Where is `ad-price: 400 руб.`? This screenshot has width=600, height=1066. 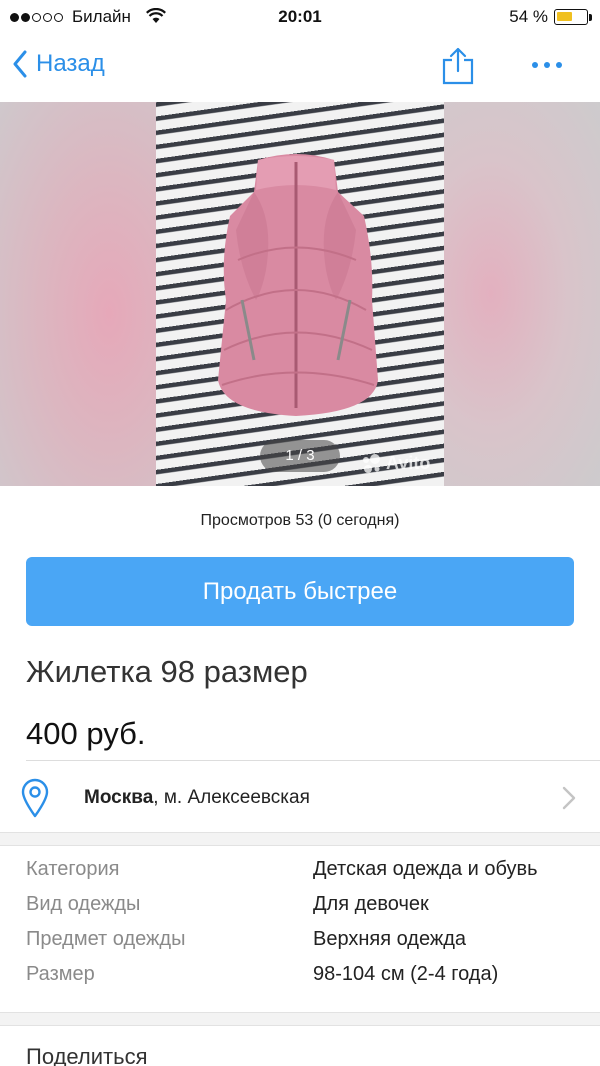 ad-price: 400 руб. is located at coordinates (86, 733).